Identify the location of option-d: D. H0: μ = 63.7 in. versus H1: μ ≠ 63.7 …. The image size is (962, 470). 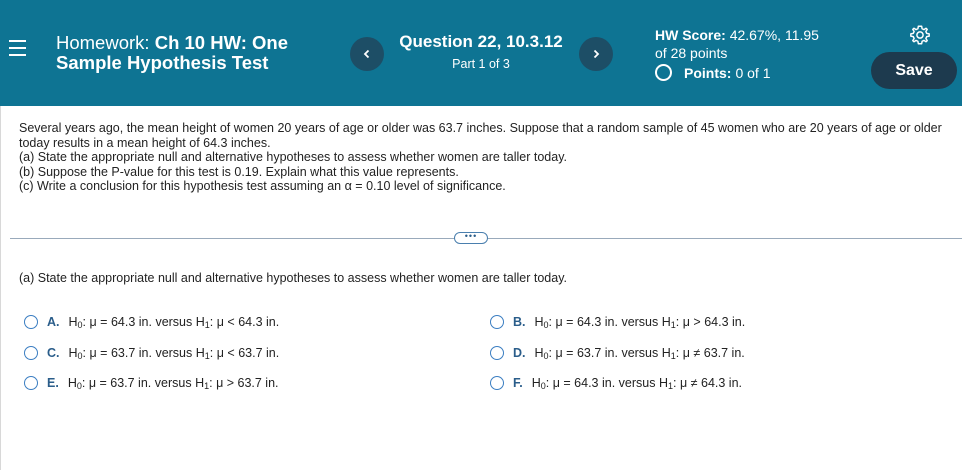
(617, 353).